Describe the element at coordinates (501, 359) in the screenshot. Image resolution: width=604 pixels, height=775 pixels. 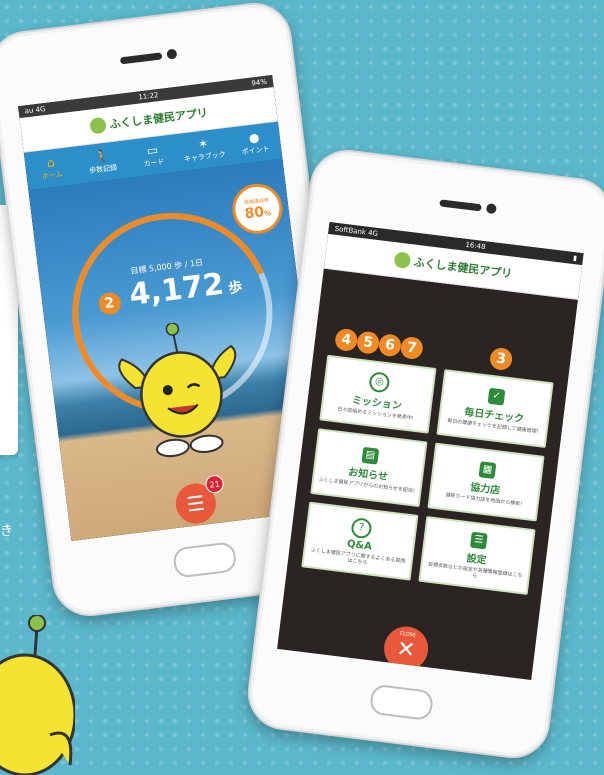
I see `callout-badge: 3` at that location.